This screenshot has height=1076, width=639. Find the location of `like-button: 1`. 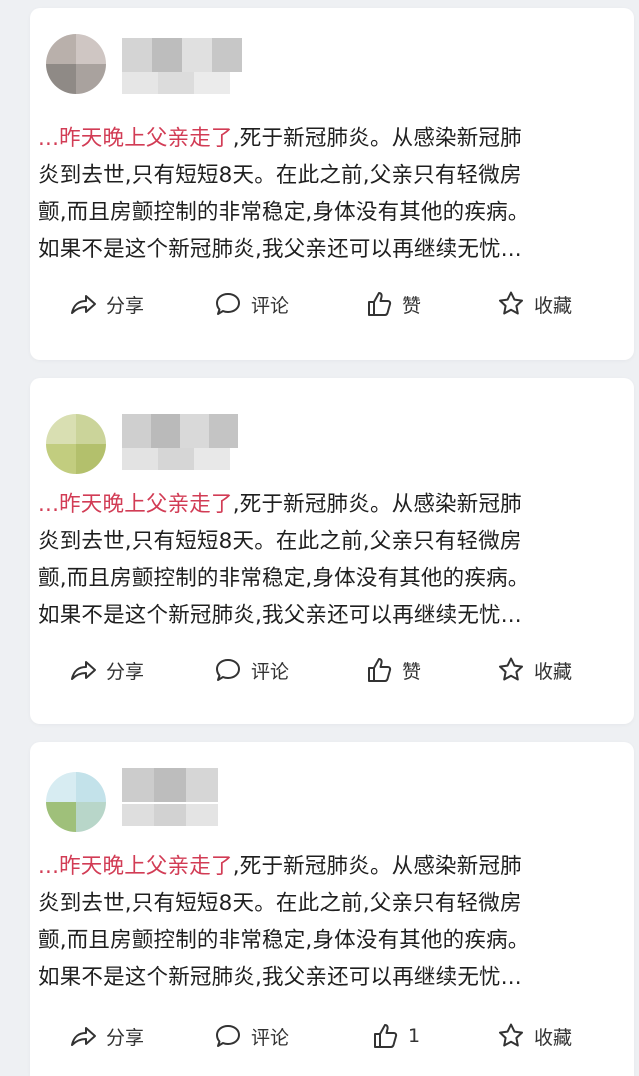

like-button: 1 is located at coordinates (395, 1036).